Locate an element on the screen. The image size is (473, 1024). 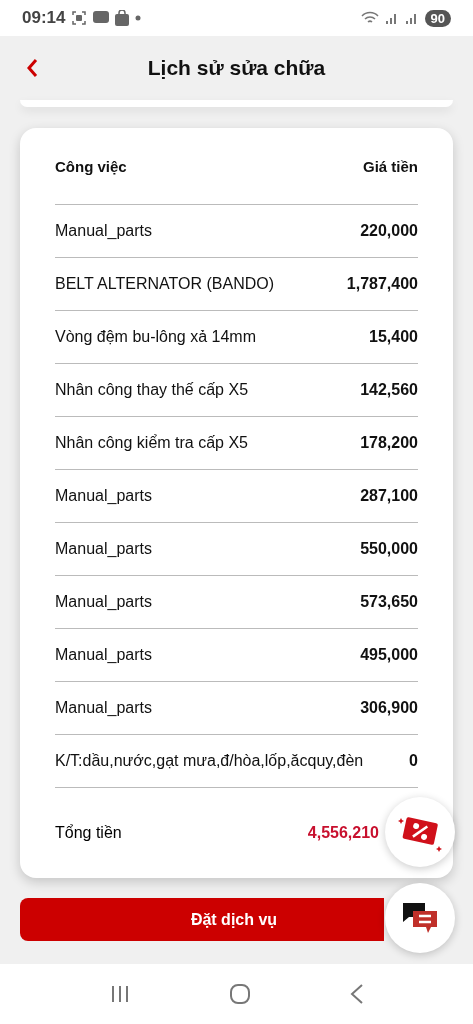
item-price: 495,000 is located at coordinates (389, 655).